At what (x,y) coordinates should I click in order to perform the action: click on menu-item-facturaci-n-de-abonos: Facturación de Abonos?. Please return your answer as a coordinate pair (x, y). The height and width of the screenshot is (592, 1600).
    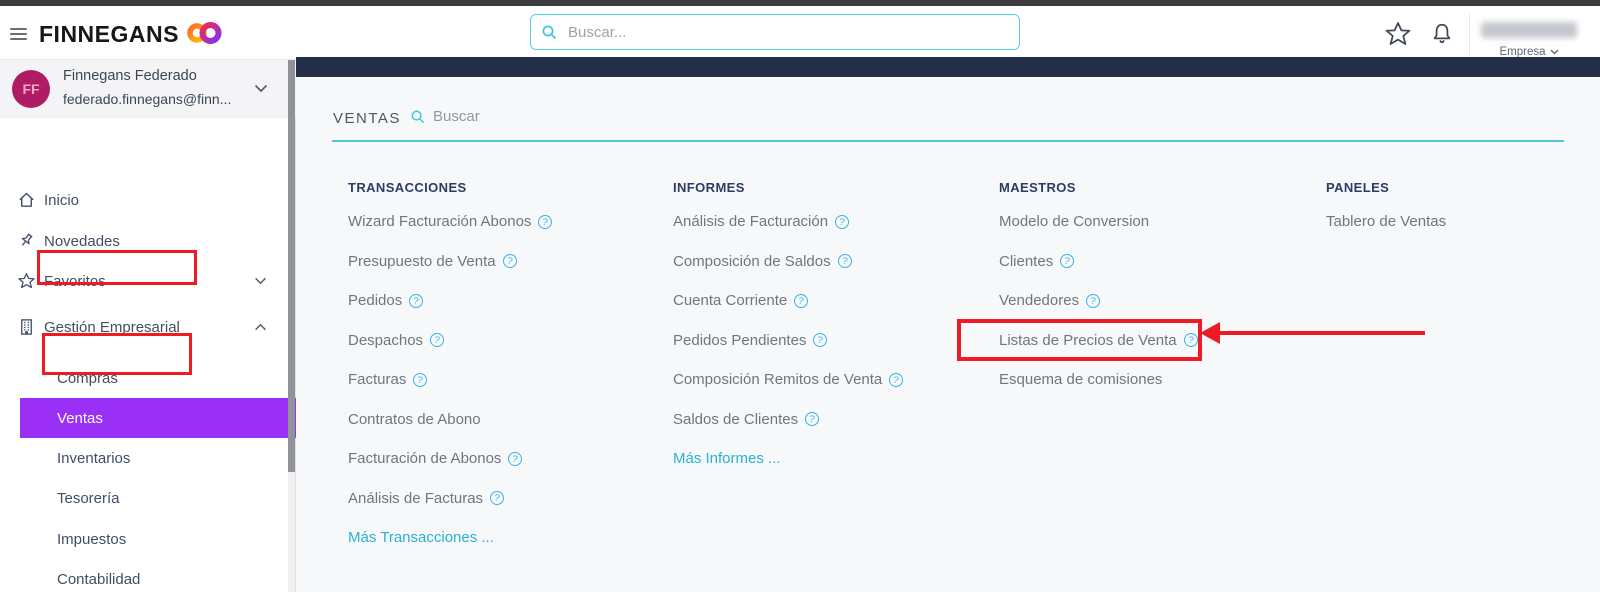
    Looking at the image, I should click on (450, 459).